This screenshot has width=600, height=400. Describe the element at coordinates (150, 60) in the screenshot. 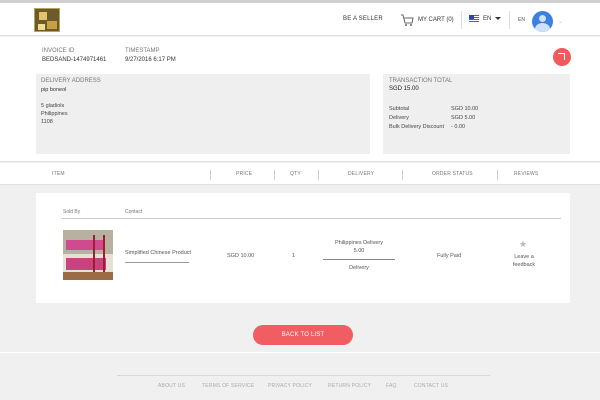

I see `timestamp-value: 9/27/2016 6:17 PM` at that location.